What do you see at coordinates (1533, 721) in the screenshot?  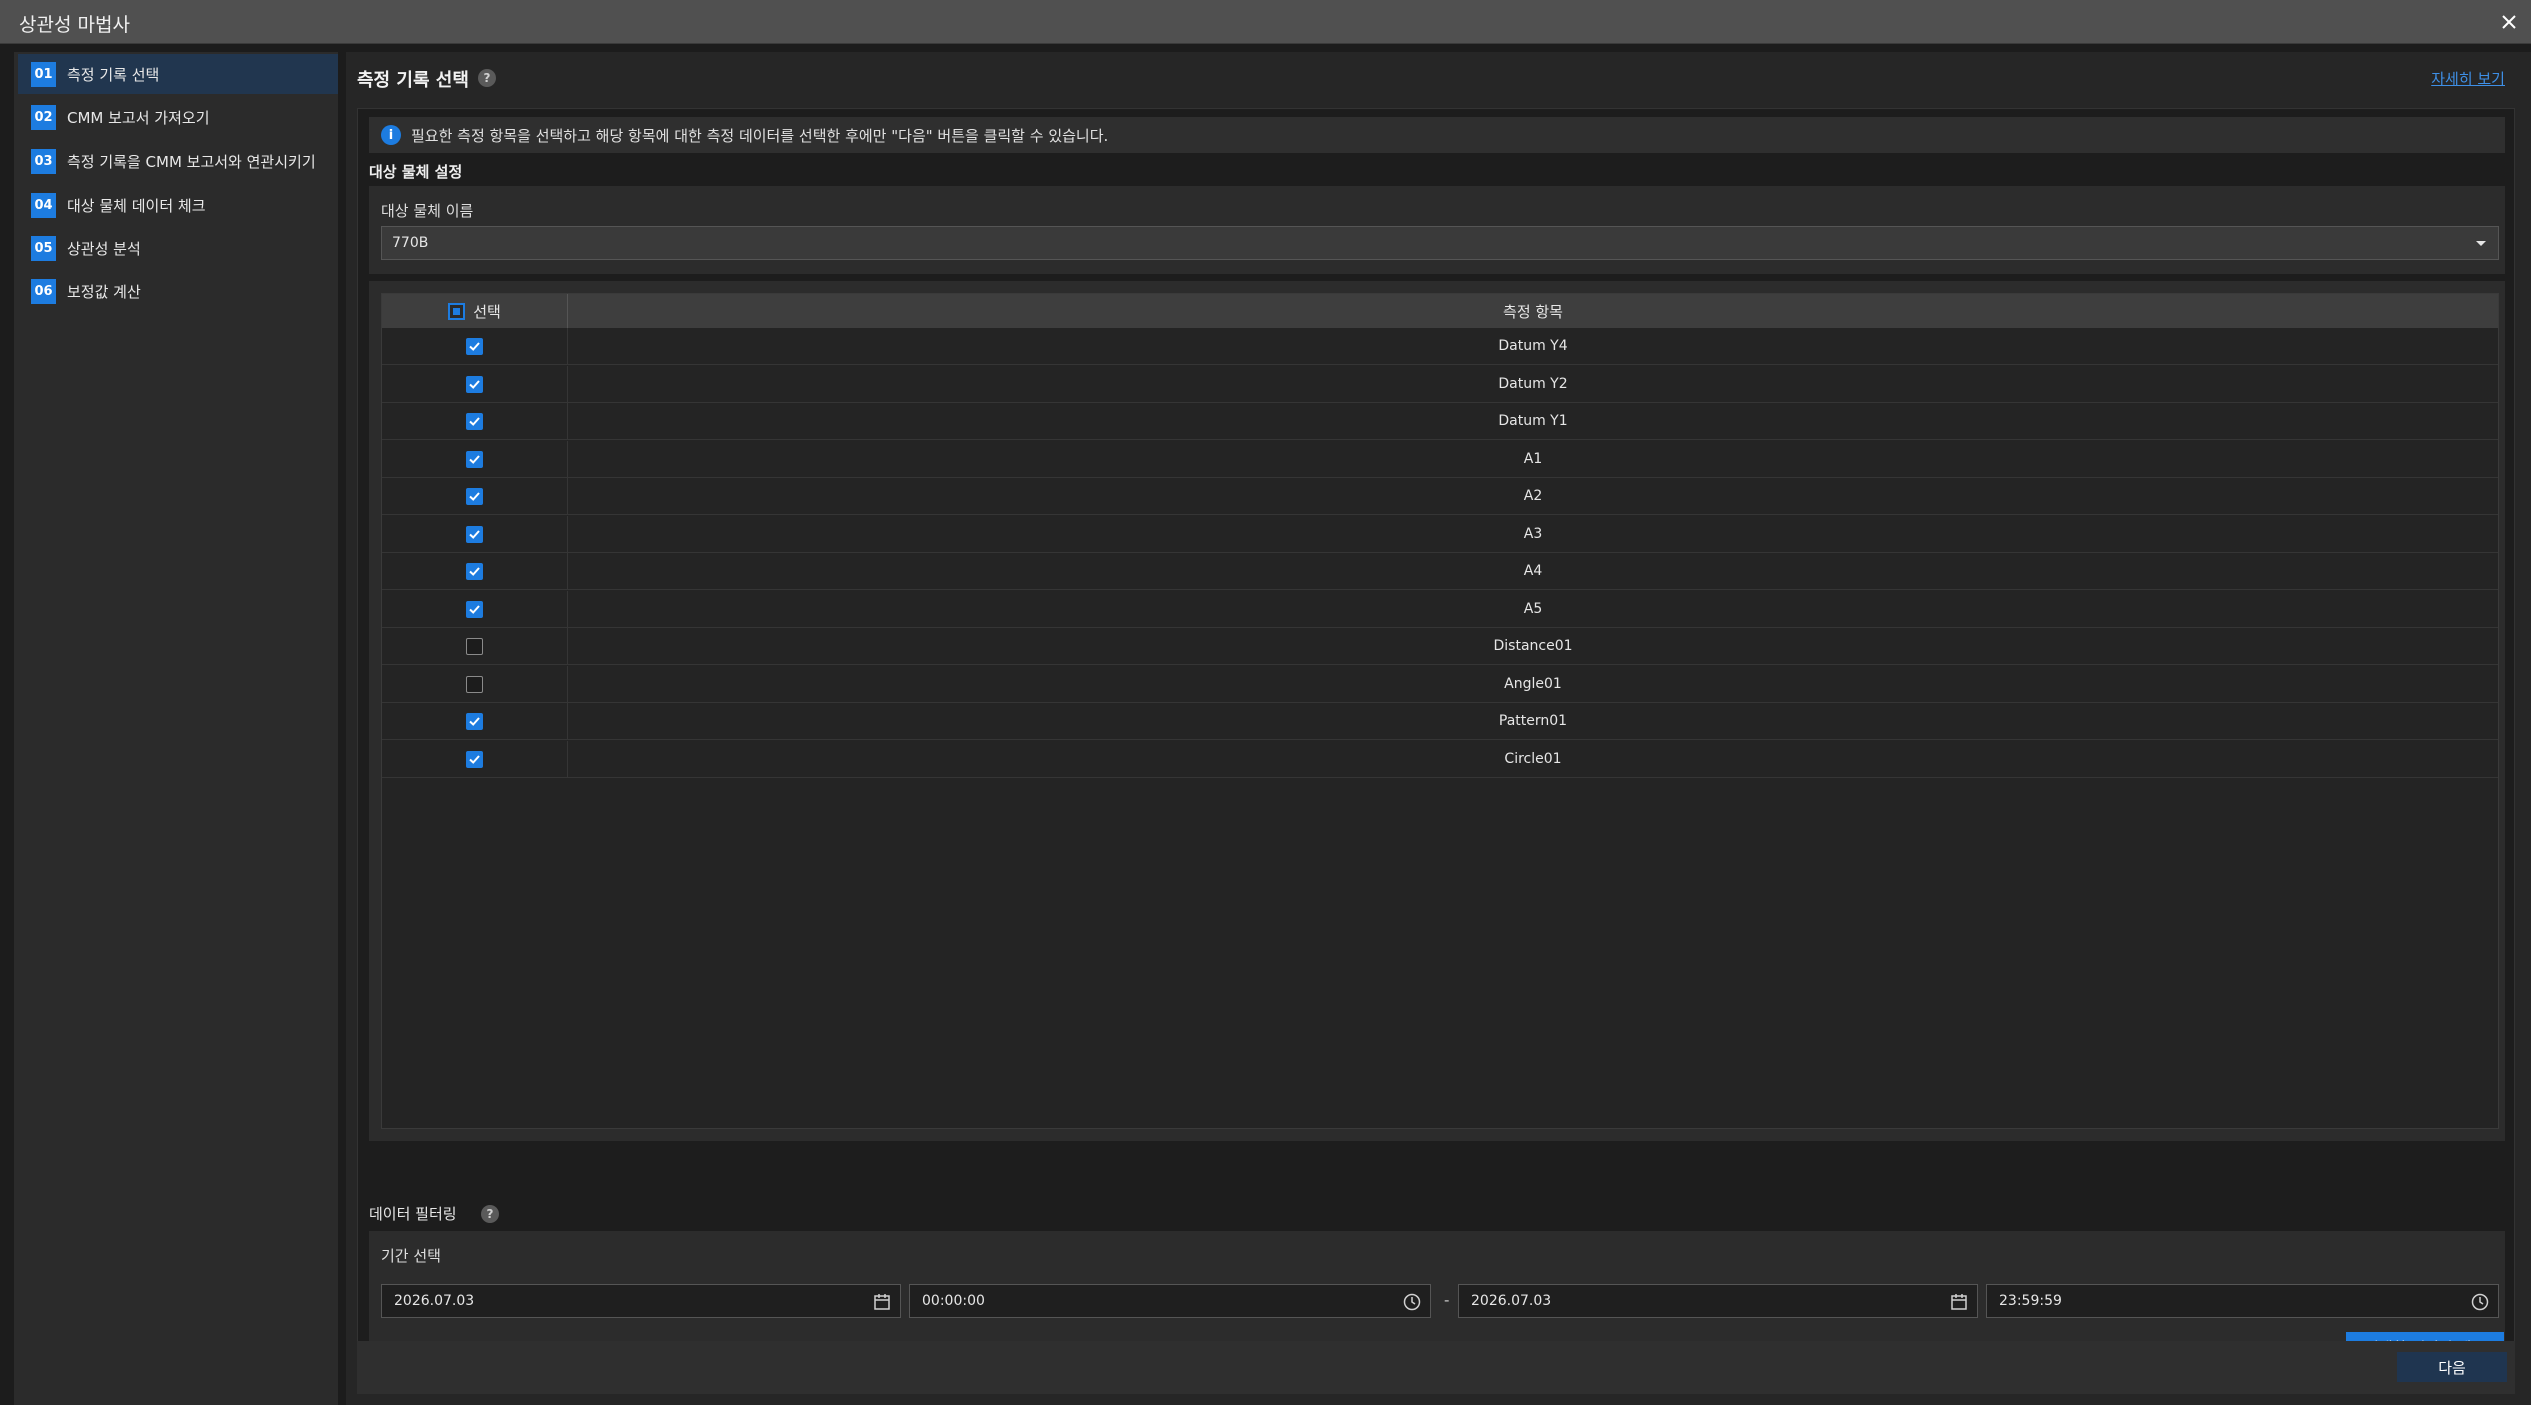 I see `row-item-label: Pattern01` at bounding box center [1533, 721].